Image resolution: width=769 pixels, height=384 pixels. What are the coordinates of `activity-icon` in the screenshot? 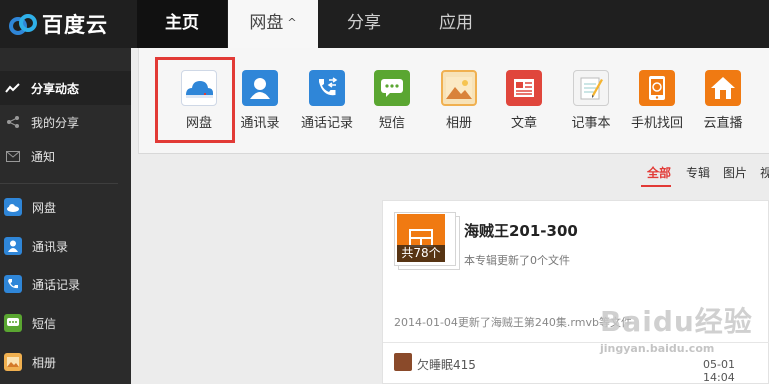 It's located at (13, 88).